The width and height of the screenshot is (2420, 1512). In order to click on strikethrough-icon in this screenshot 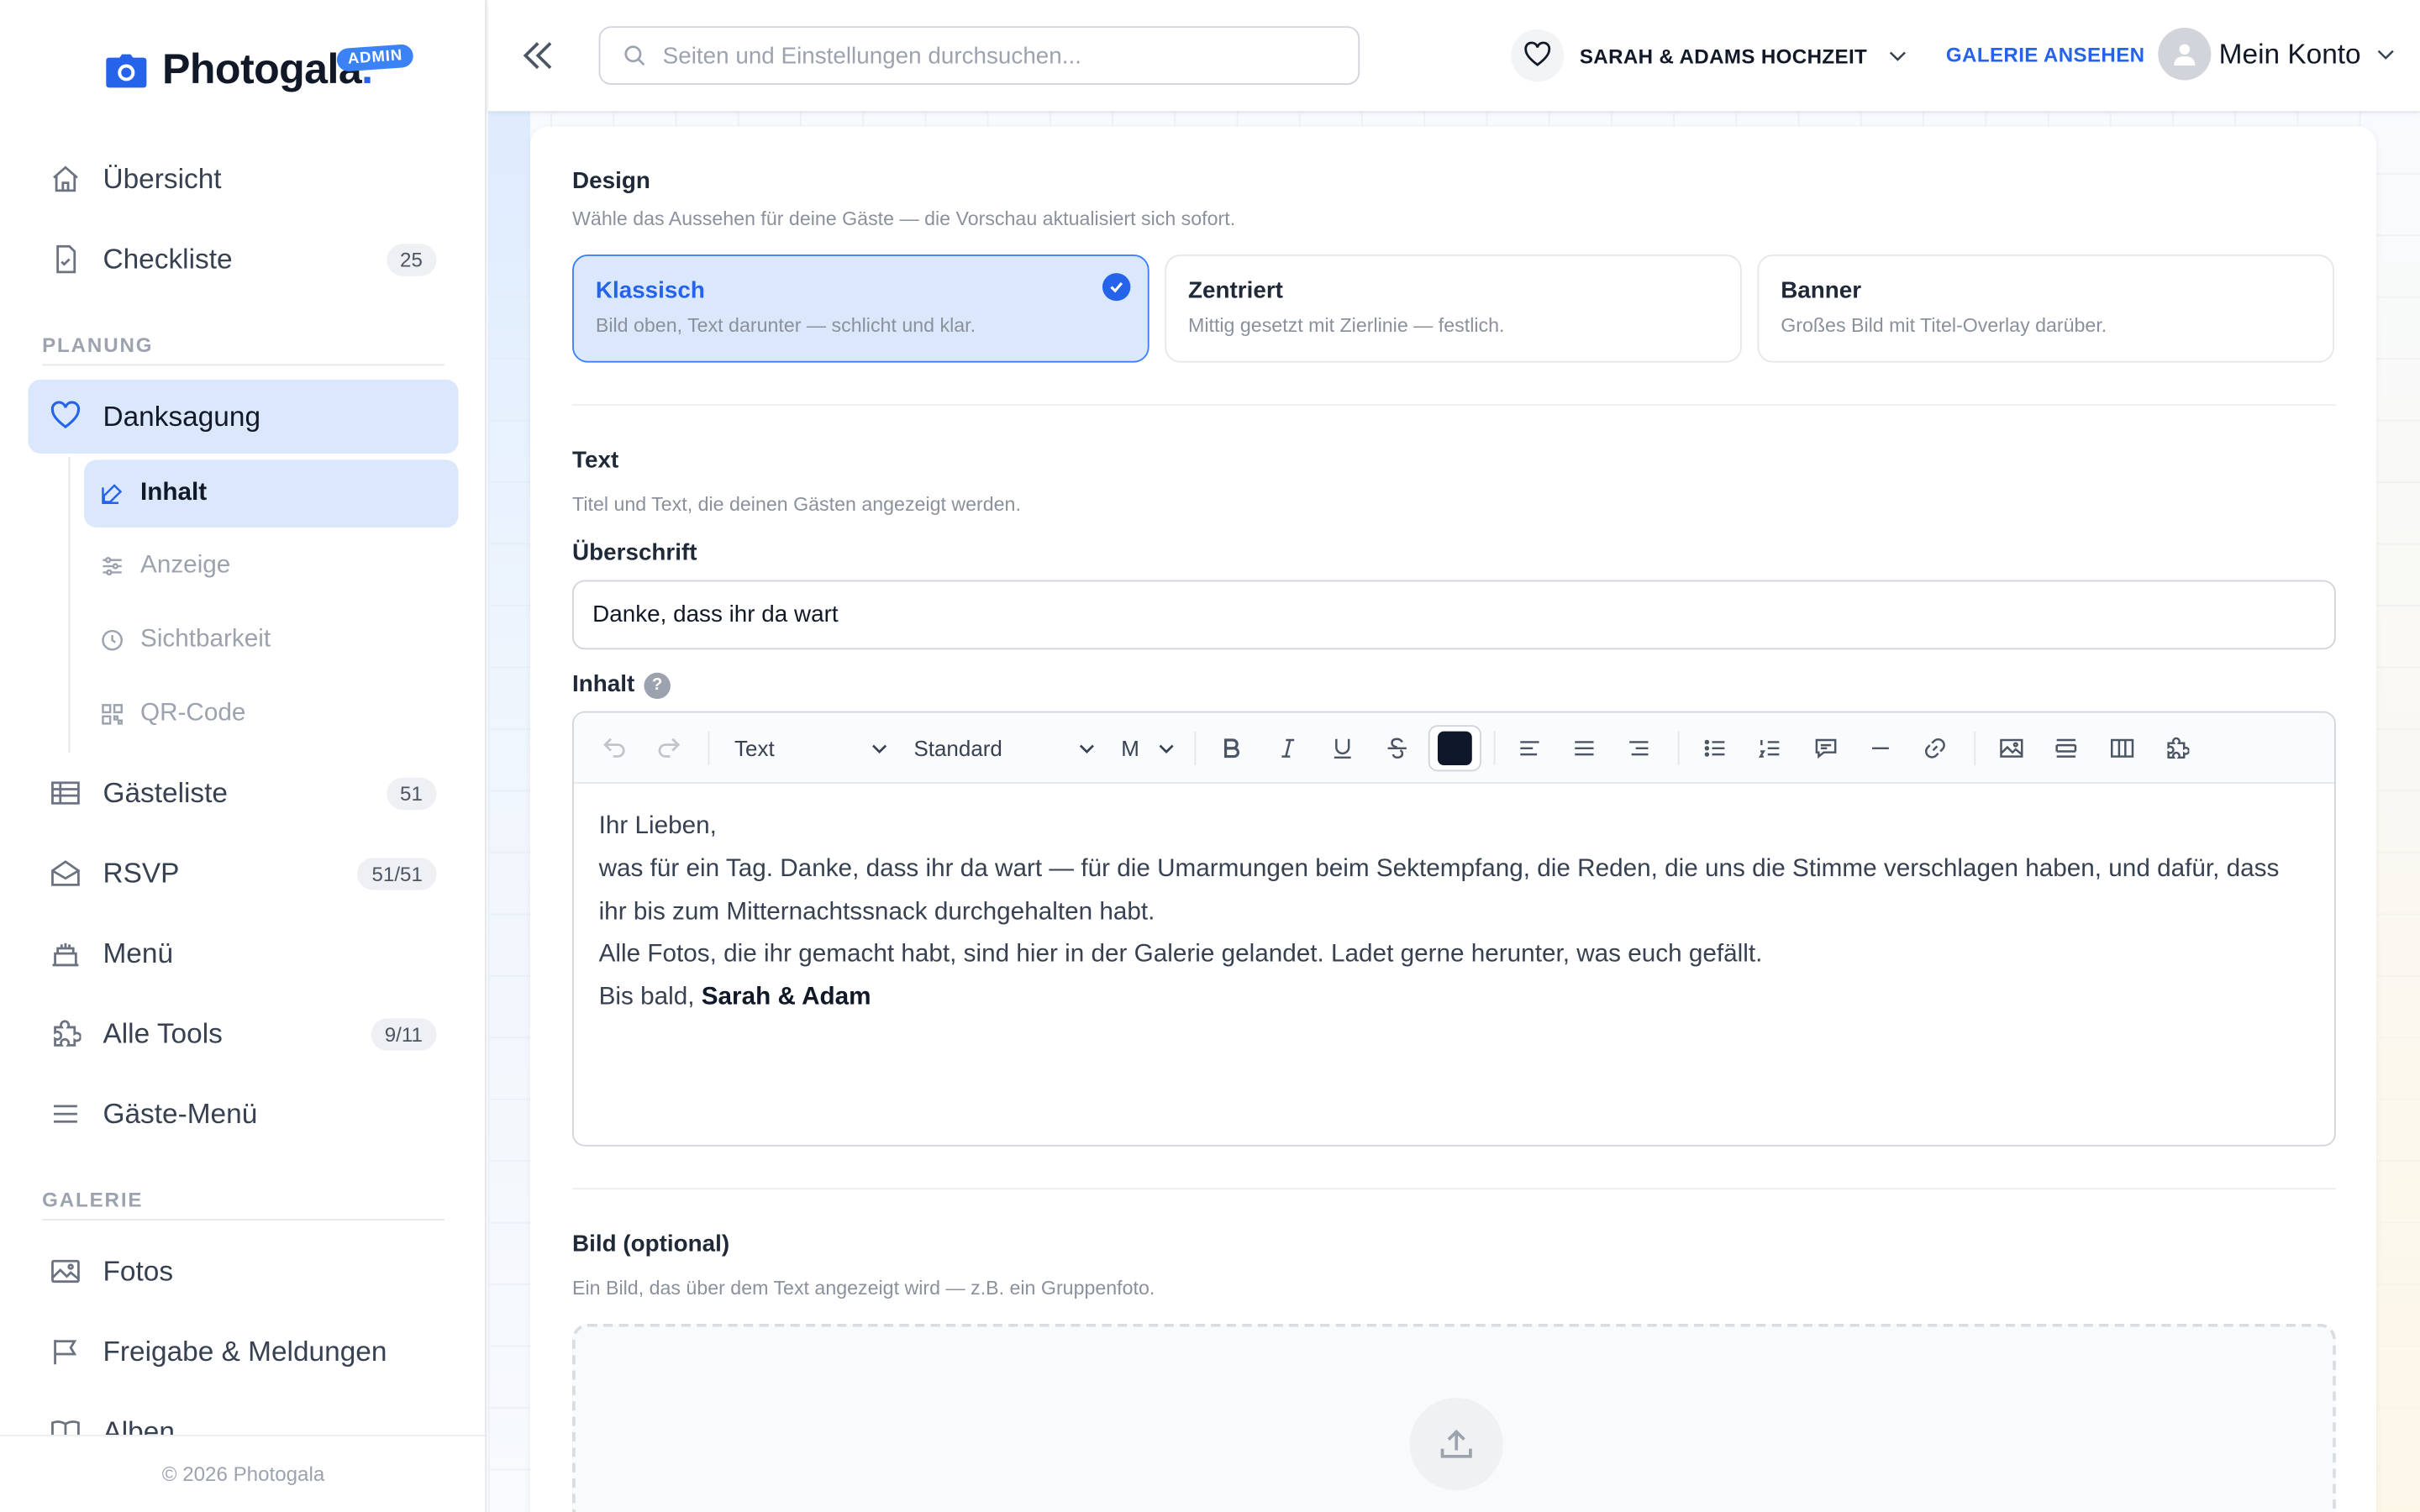, I will do `click(1397, 748)`.